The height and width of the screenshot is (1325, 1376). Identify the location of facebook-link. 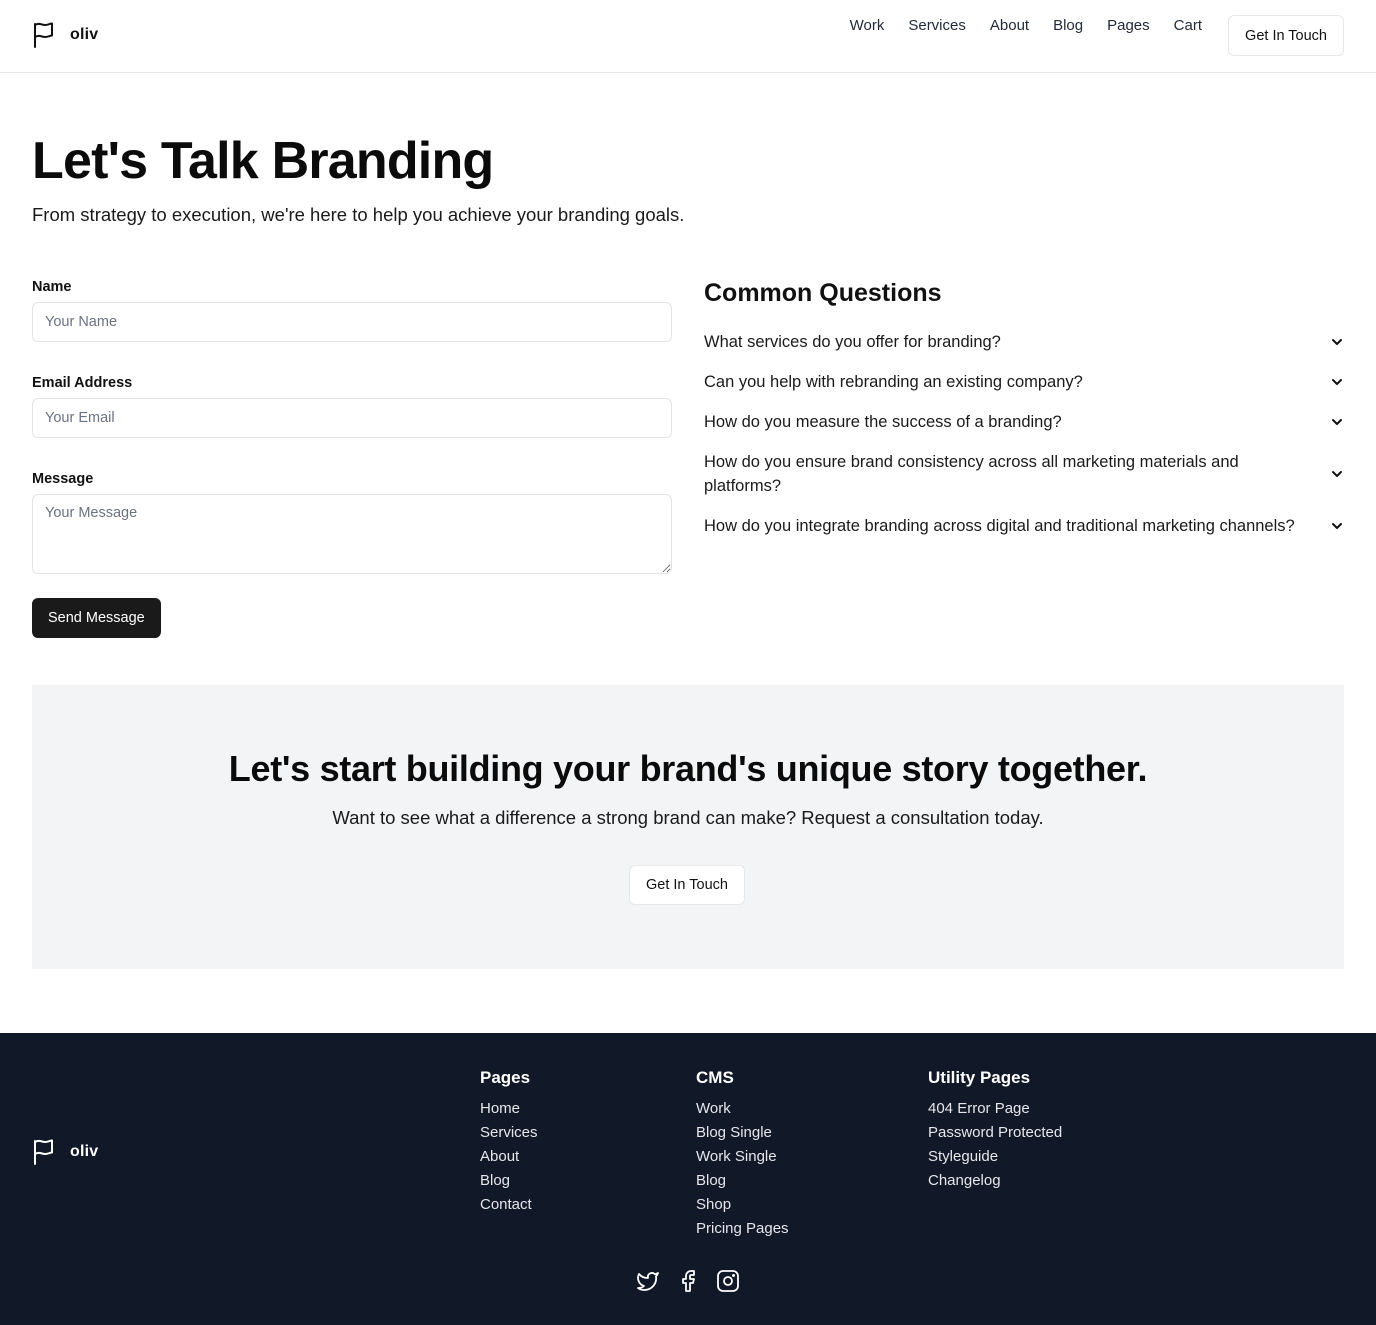
(688, 1281).